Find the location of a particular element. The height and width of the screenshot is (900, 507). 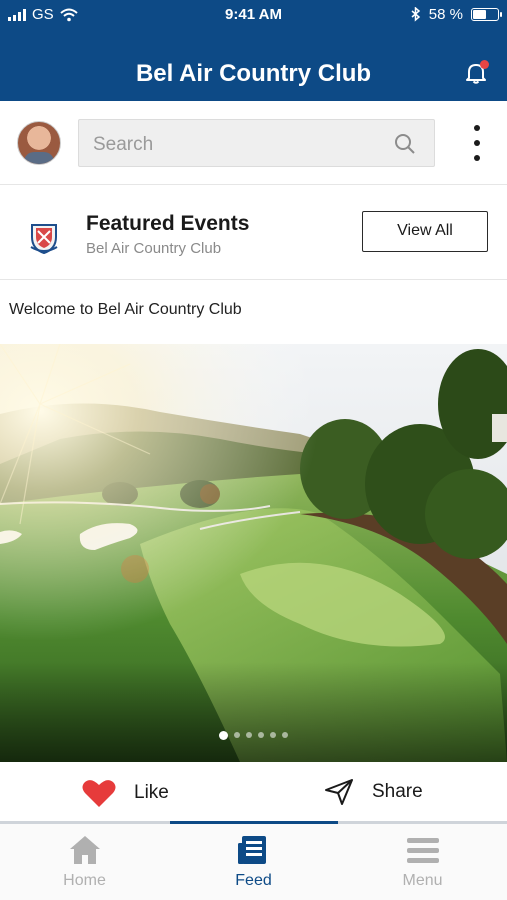

search-row: Search is located at coordinates (253, 143).